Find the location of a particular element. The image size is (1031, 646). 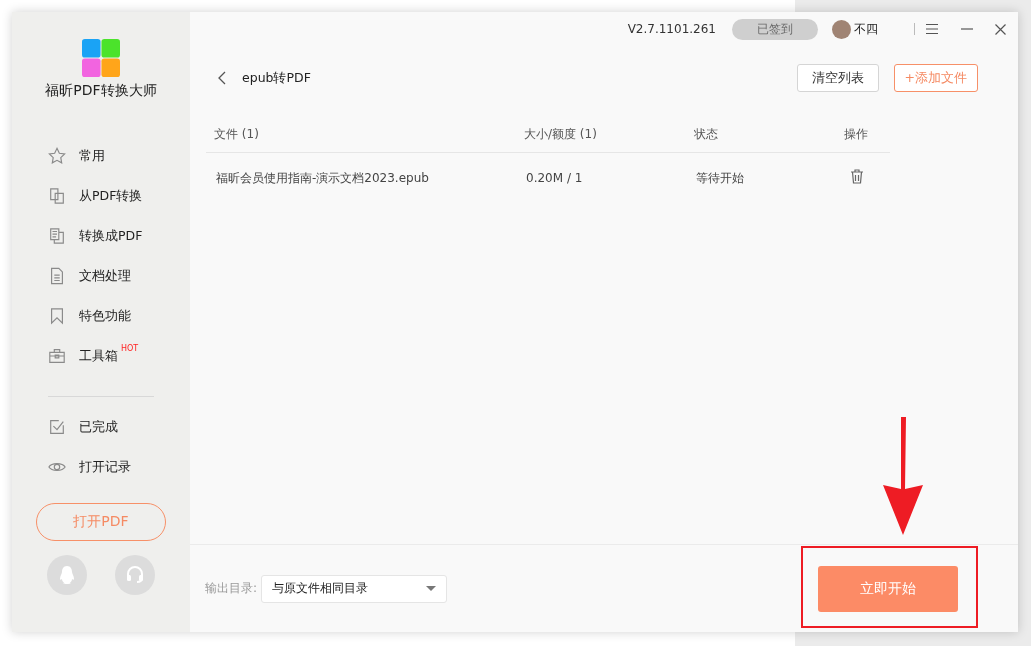

logo-icon is located at coordinates (101, 58).